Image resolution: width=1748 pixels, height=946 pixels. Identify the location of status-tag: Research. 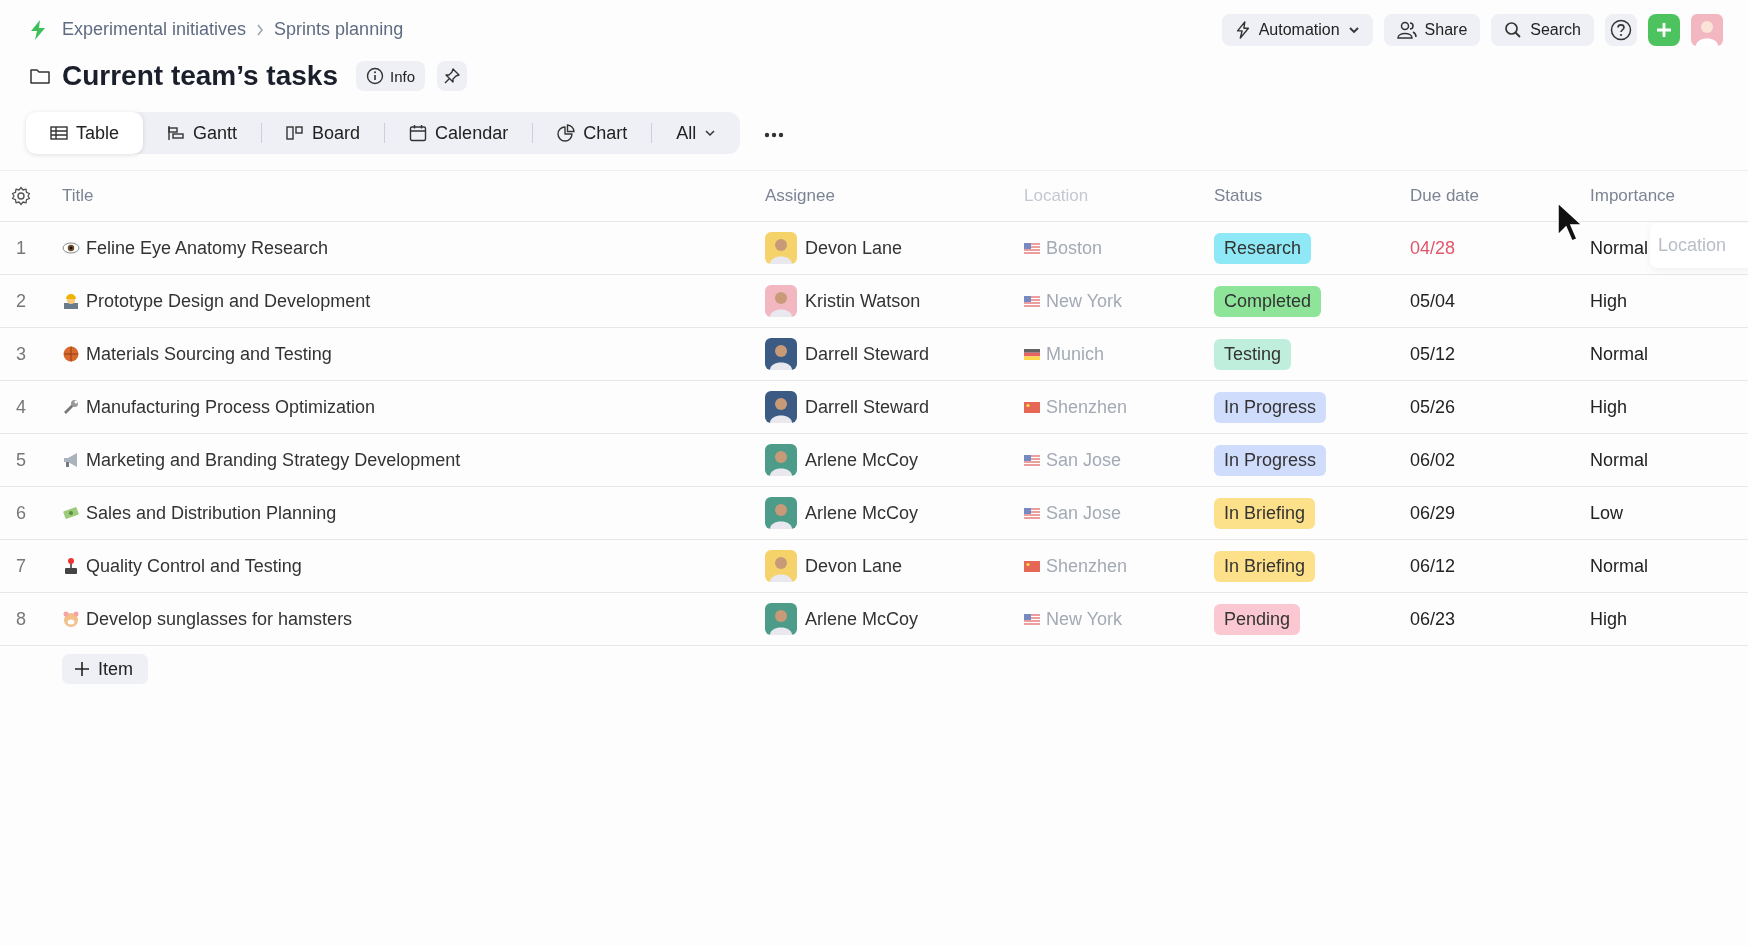
(1263, 248).